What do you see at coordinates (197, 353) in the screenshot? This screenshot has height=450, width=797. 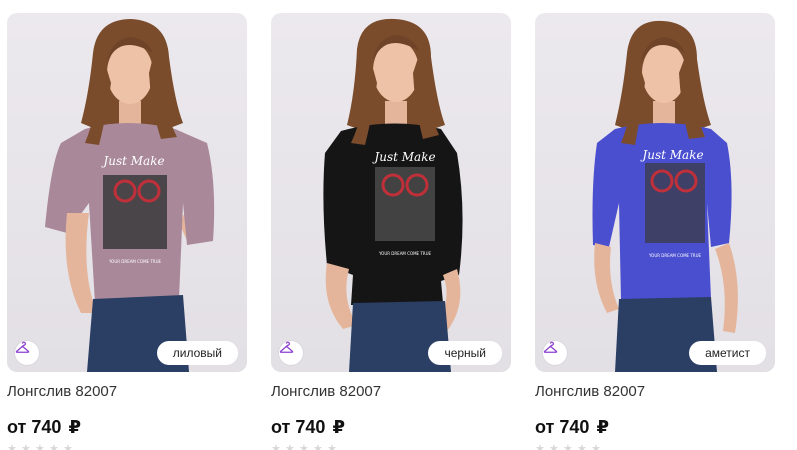 I see `color-badge: лиловый` at bounding box center [197, 353].